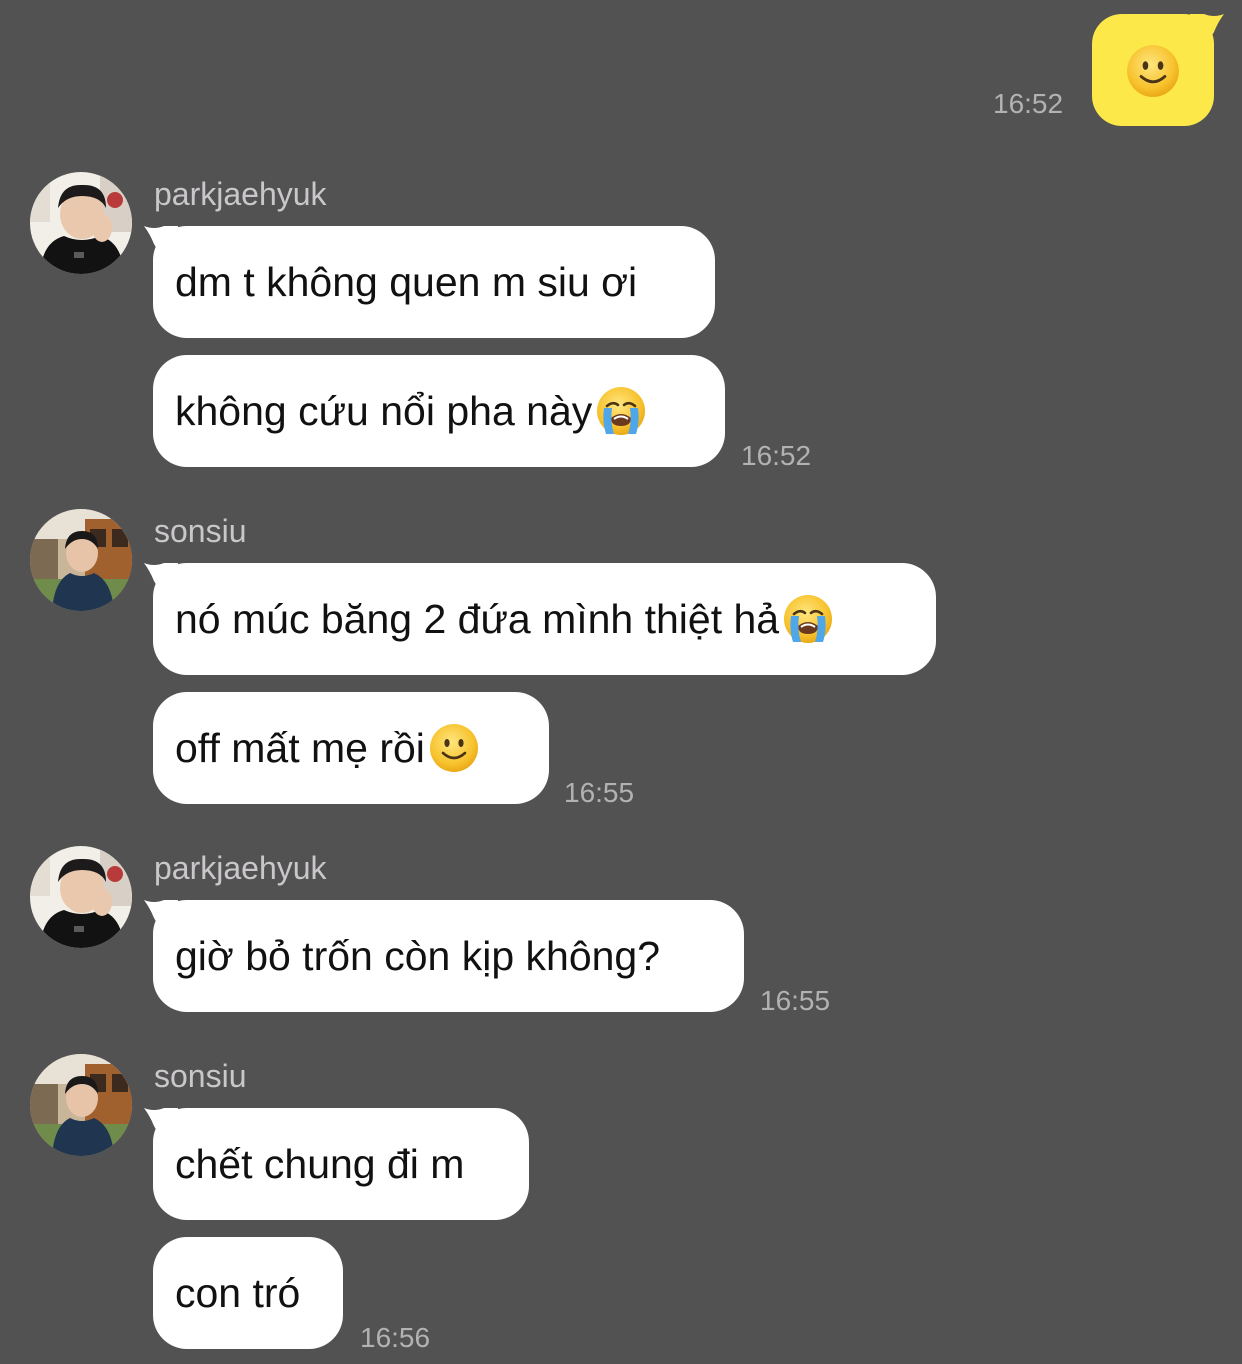  I want to click on message-bubble: không cứu nổi pha này, so click(439, 411).